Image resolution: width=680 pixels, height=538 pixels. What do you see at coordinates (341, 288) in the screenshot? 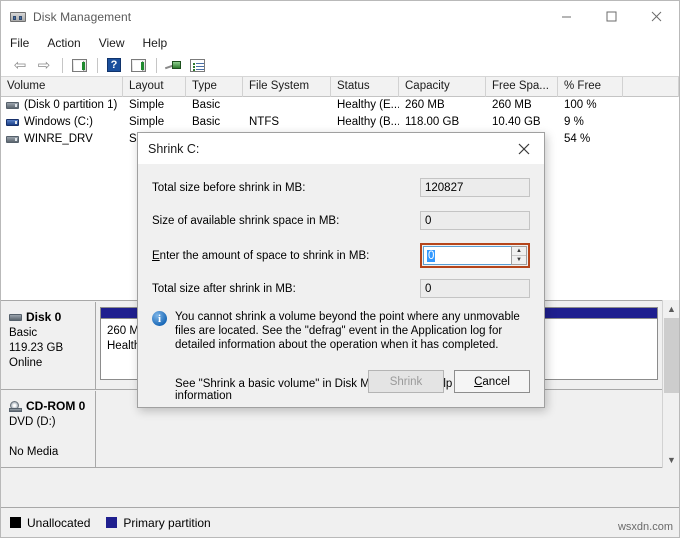
I see `field-total-after: Total size after shrink in MB: 0` at bounding box center [341, 288].